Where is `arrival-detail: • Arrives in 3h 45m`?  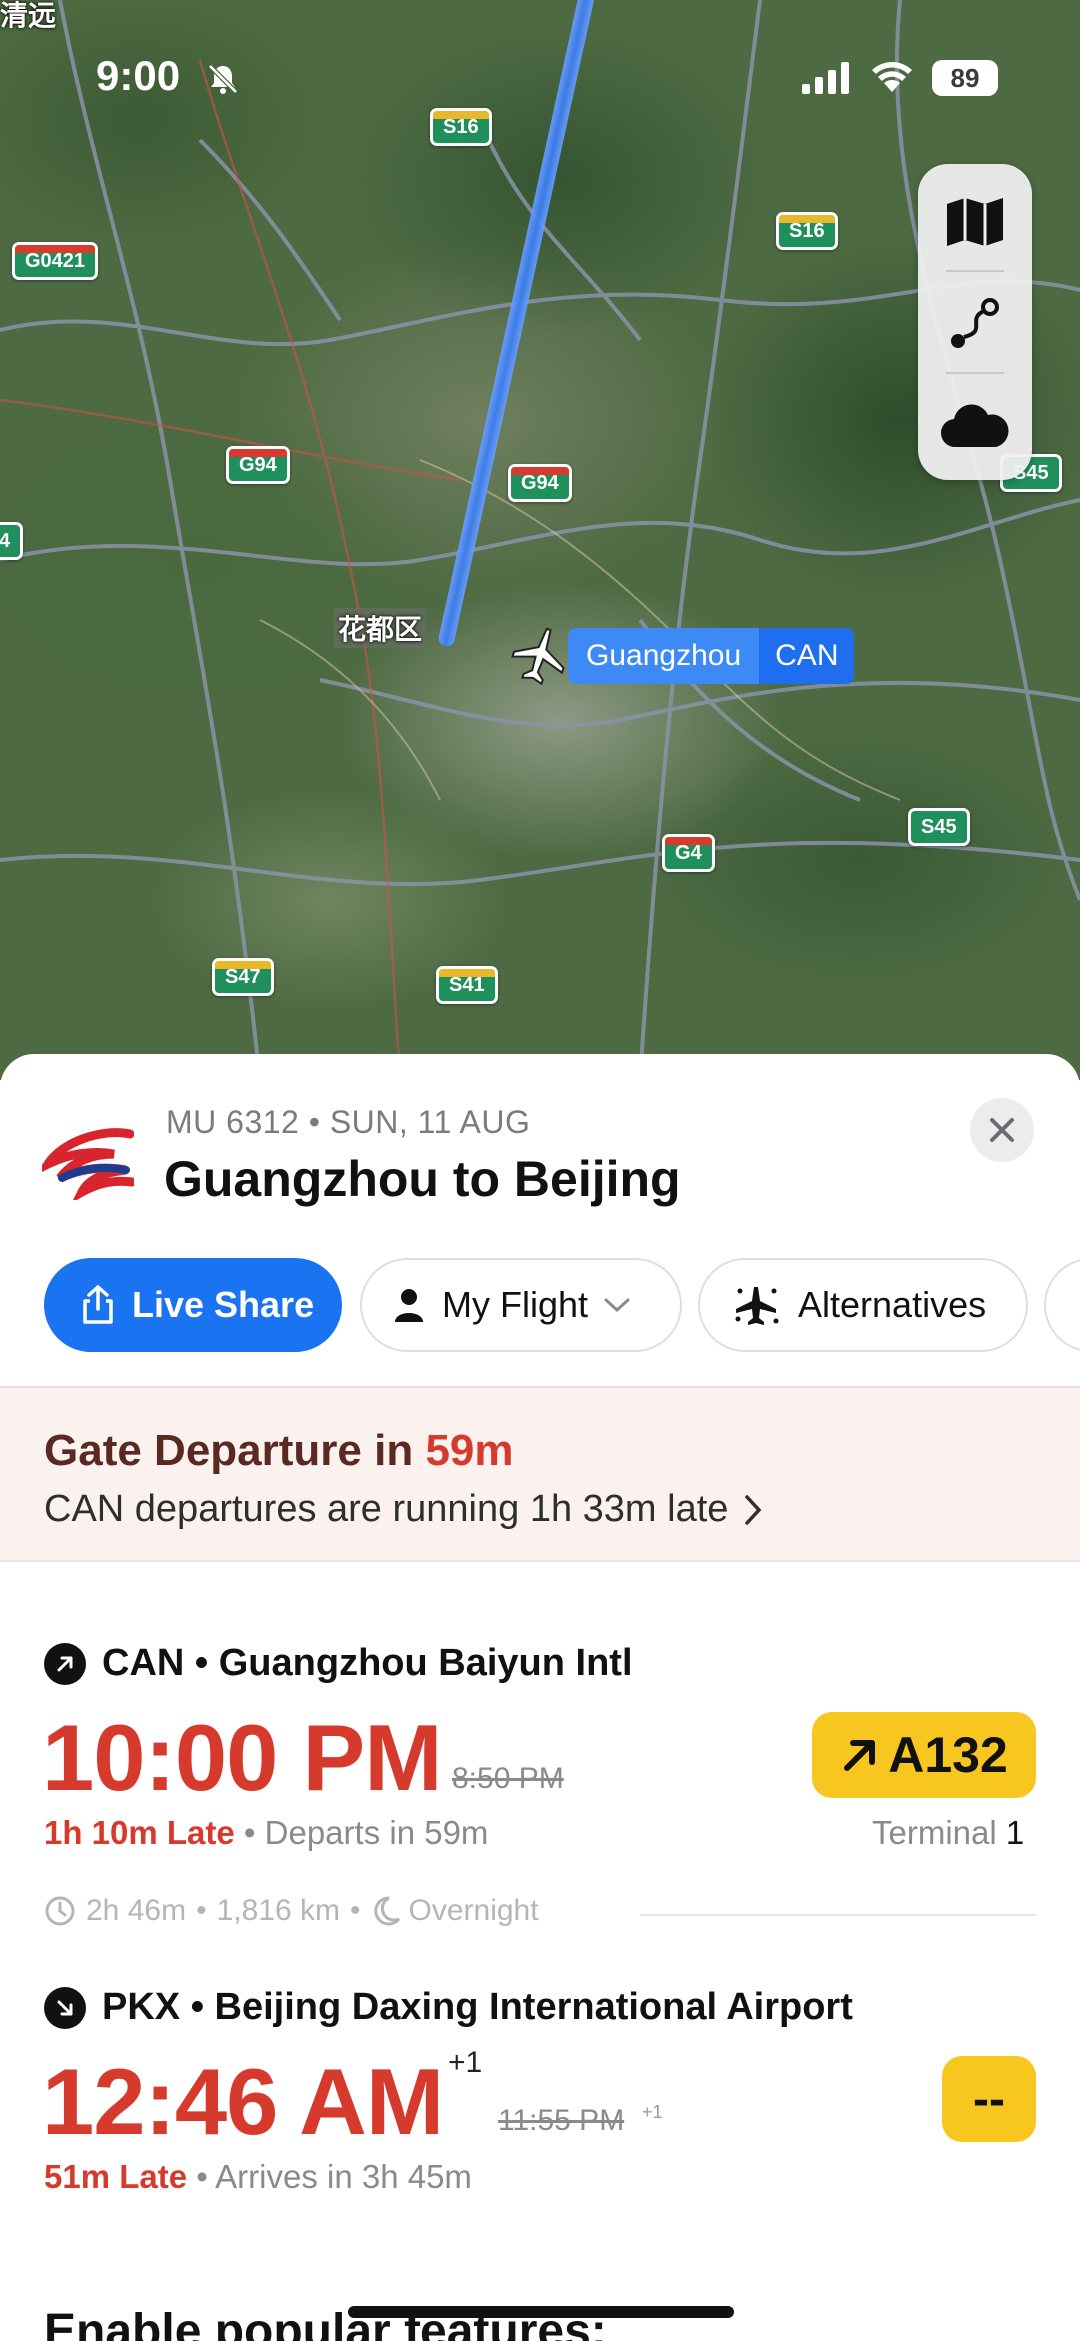
arrival-detail: • Arrives in 3h 45m is located at coordinates (329, 2176).